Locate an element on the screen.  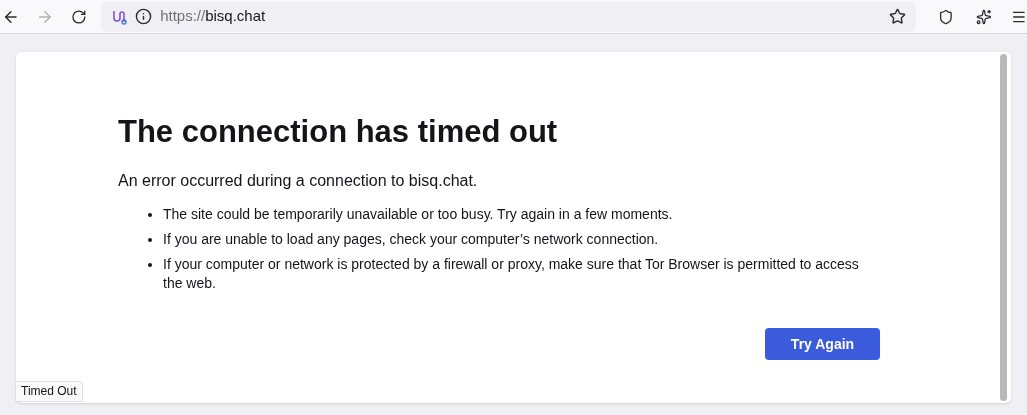
error-subtitle: An error occurred during a connection to bisq.chat. is located at coordinates (298, 181).